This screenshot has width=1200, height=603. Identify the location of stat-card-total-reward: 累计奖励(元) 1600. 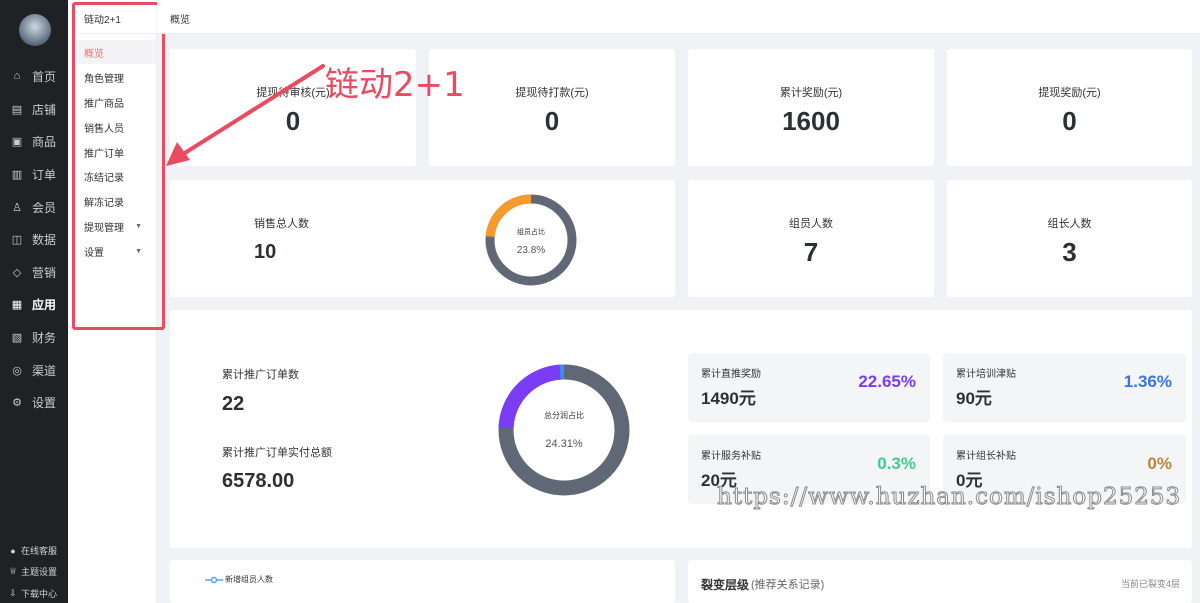
(811, 107).